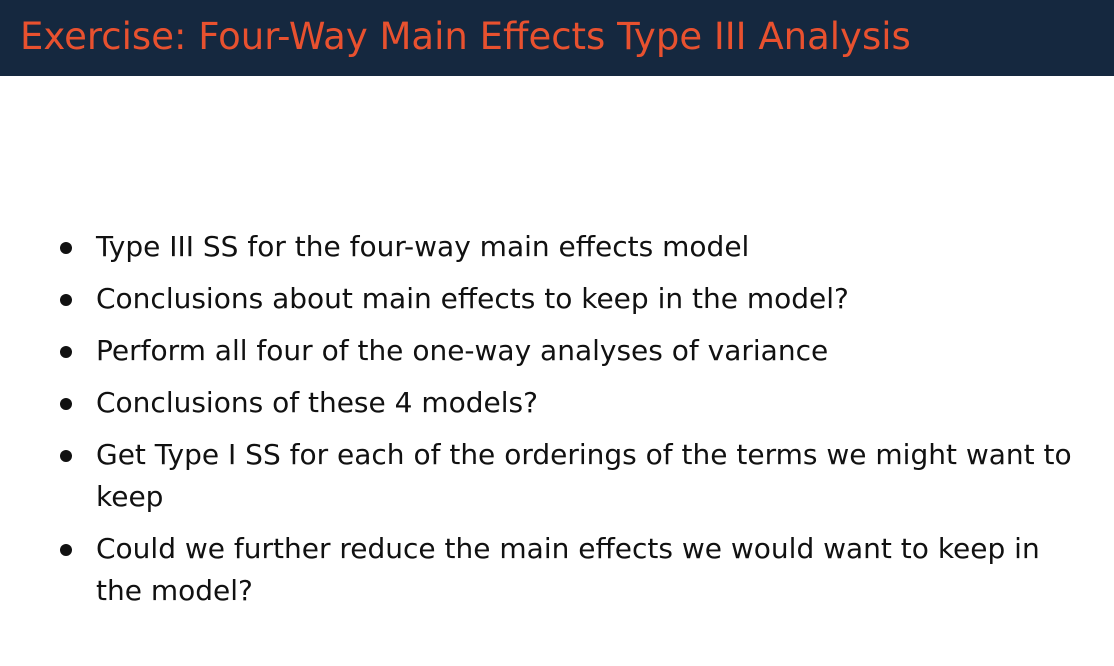 The width and height of the screenshot is (1114, 666). Describe the element at coordinates (317, 402) in the screenshot. I see `bullet-text: Conclusions of these 4 models?` at that location.